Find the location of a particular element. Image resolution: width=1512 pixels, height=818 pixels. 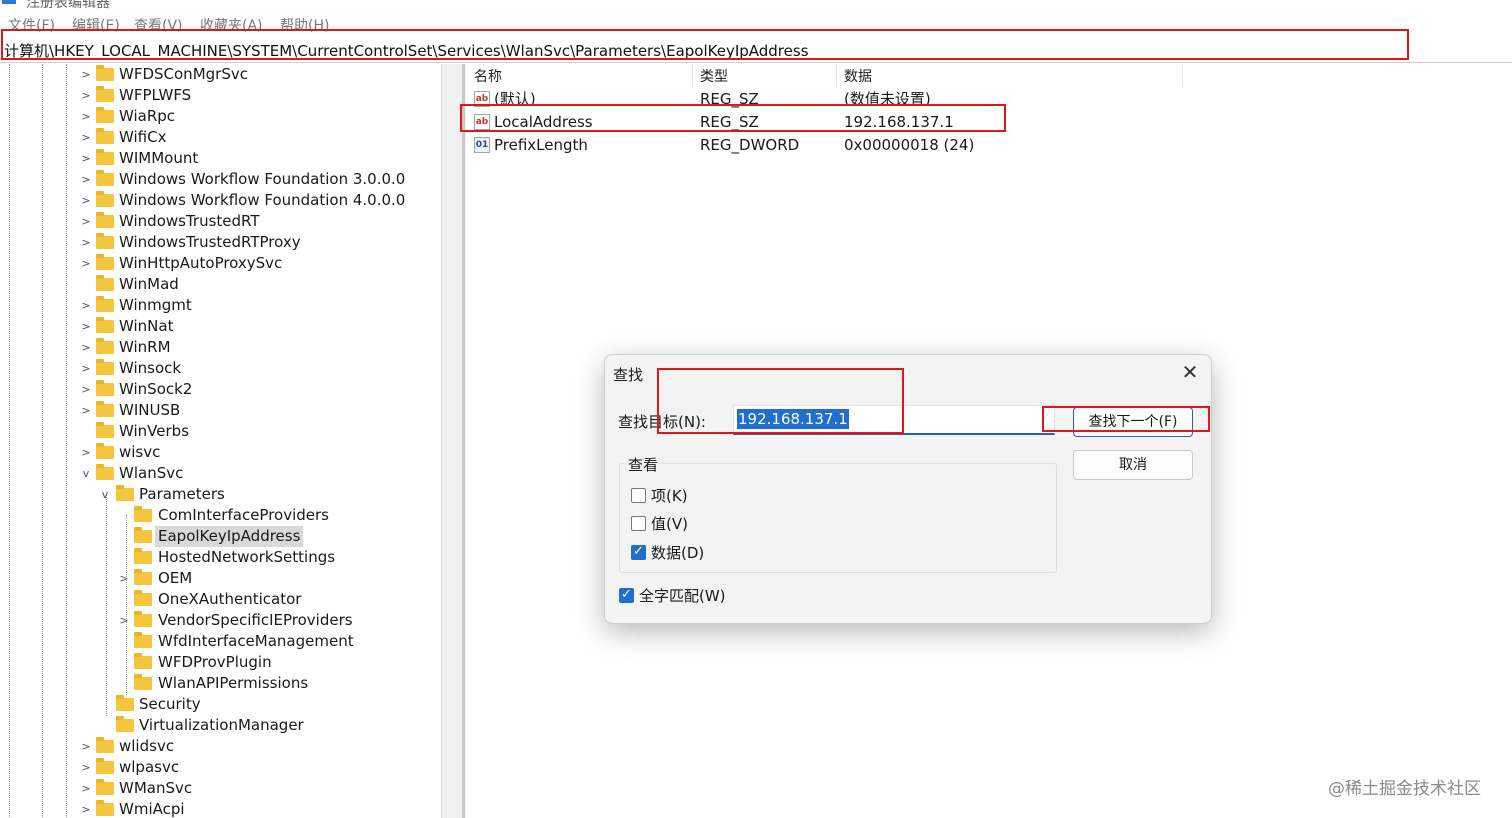

value-data: 0x00000018 (24) is located at coordinates (909, 145).